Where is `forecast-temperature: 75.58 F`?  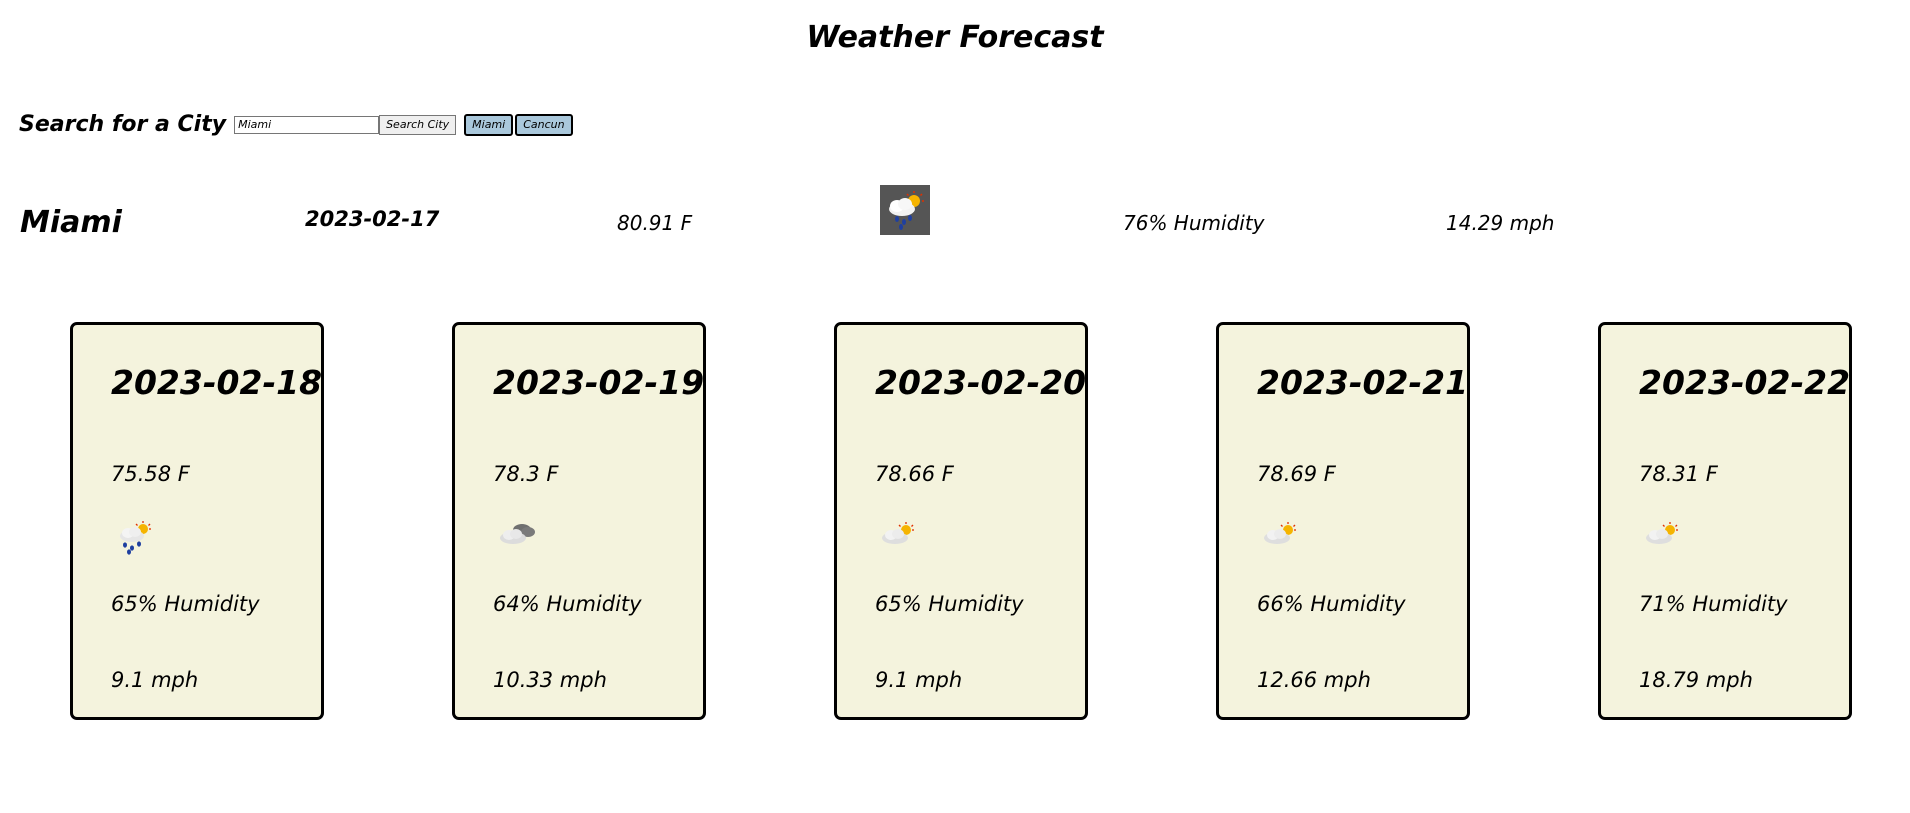
forecast-temperature: 75.58 F is located at coordinates (150, 474).